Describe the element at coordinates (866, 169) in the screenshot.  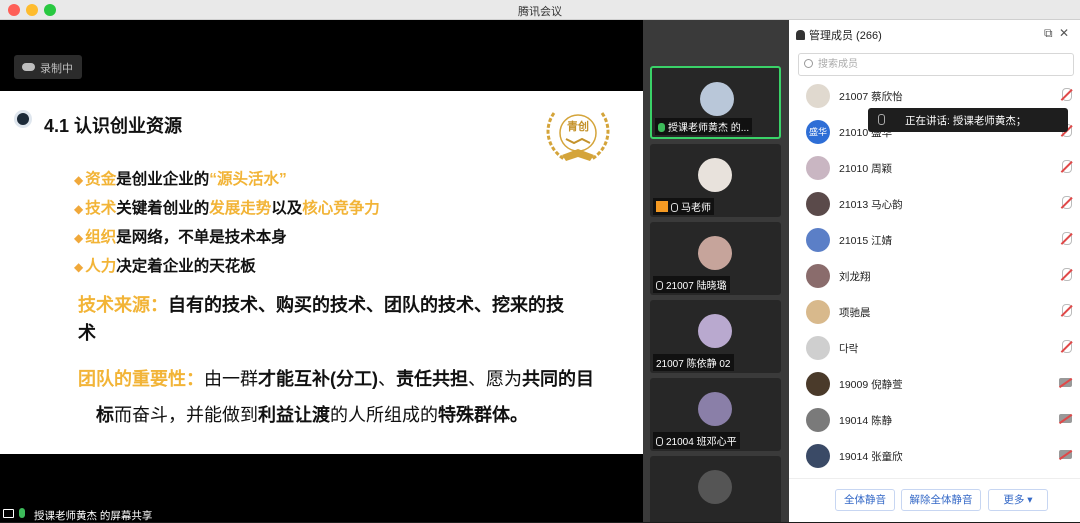
I see `member-name: 21010 周颖` at that location.